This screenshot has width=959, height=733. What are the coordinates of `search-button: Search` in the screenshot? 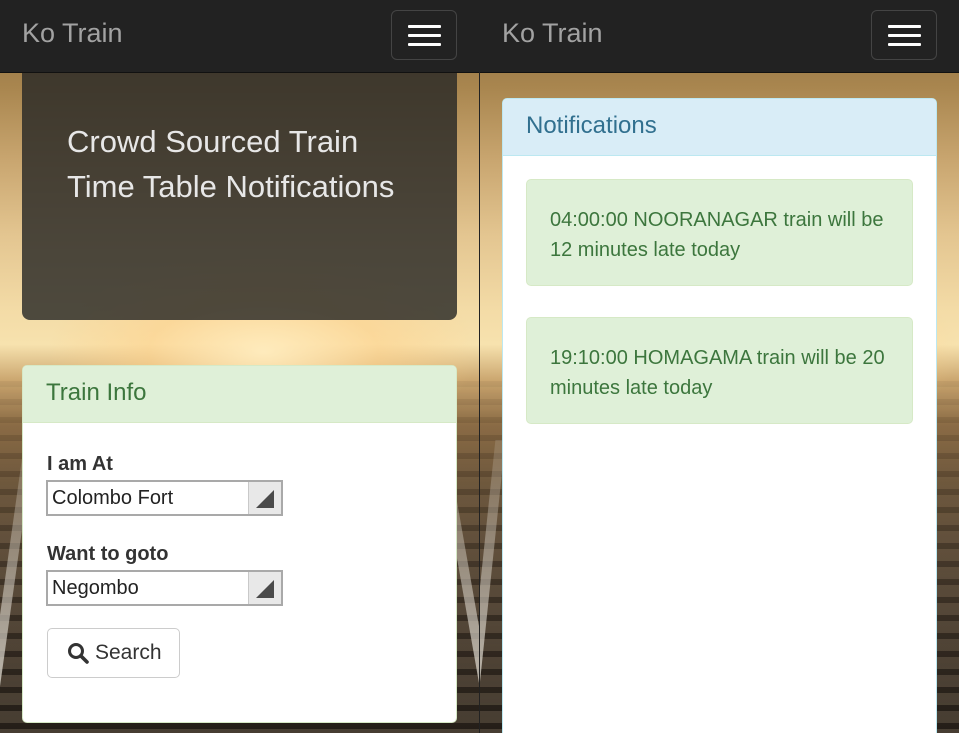 It's located at (113, 653).